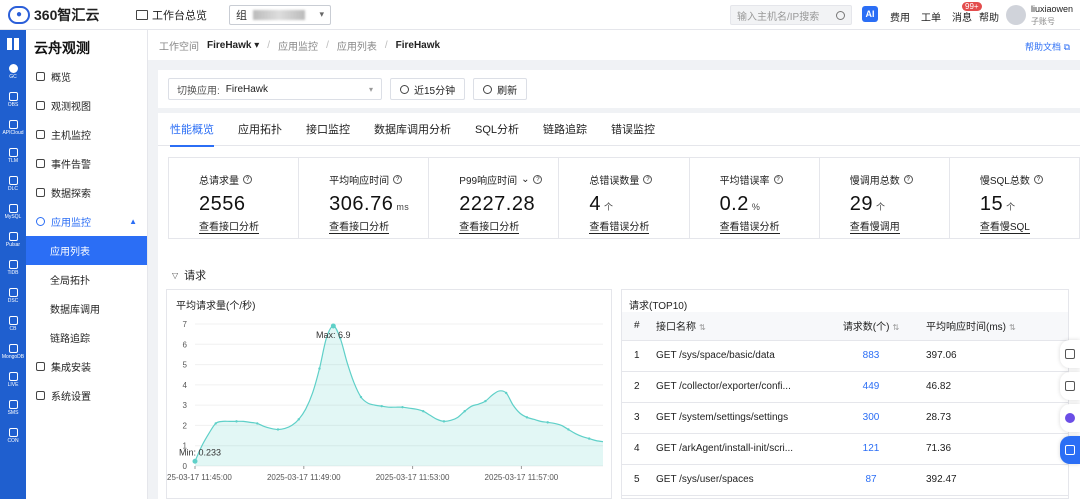 This screenshot has height=499, width=1080. What do you see at coordinates (428, 89) in the screenshot?
I see `time-range-button: 近15分钟` at bounding box center [428, 89].